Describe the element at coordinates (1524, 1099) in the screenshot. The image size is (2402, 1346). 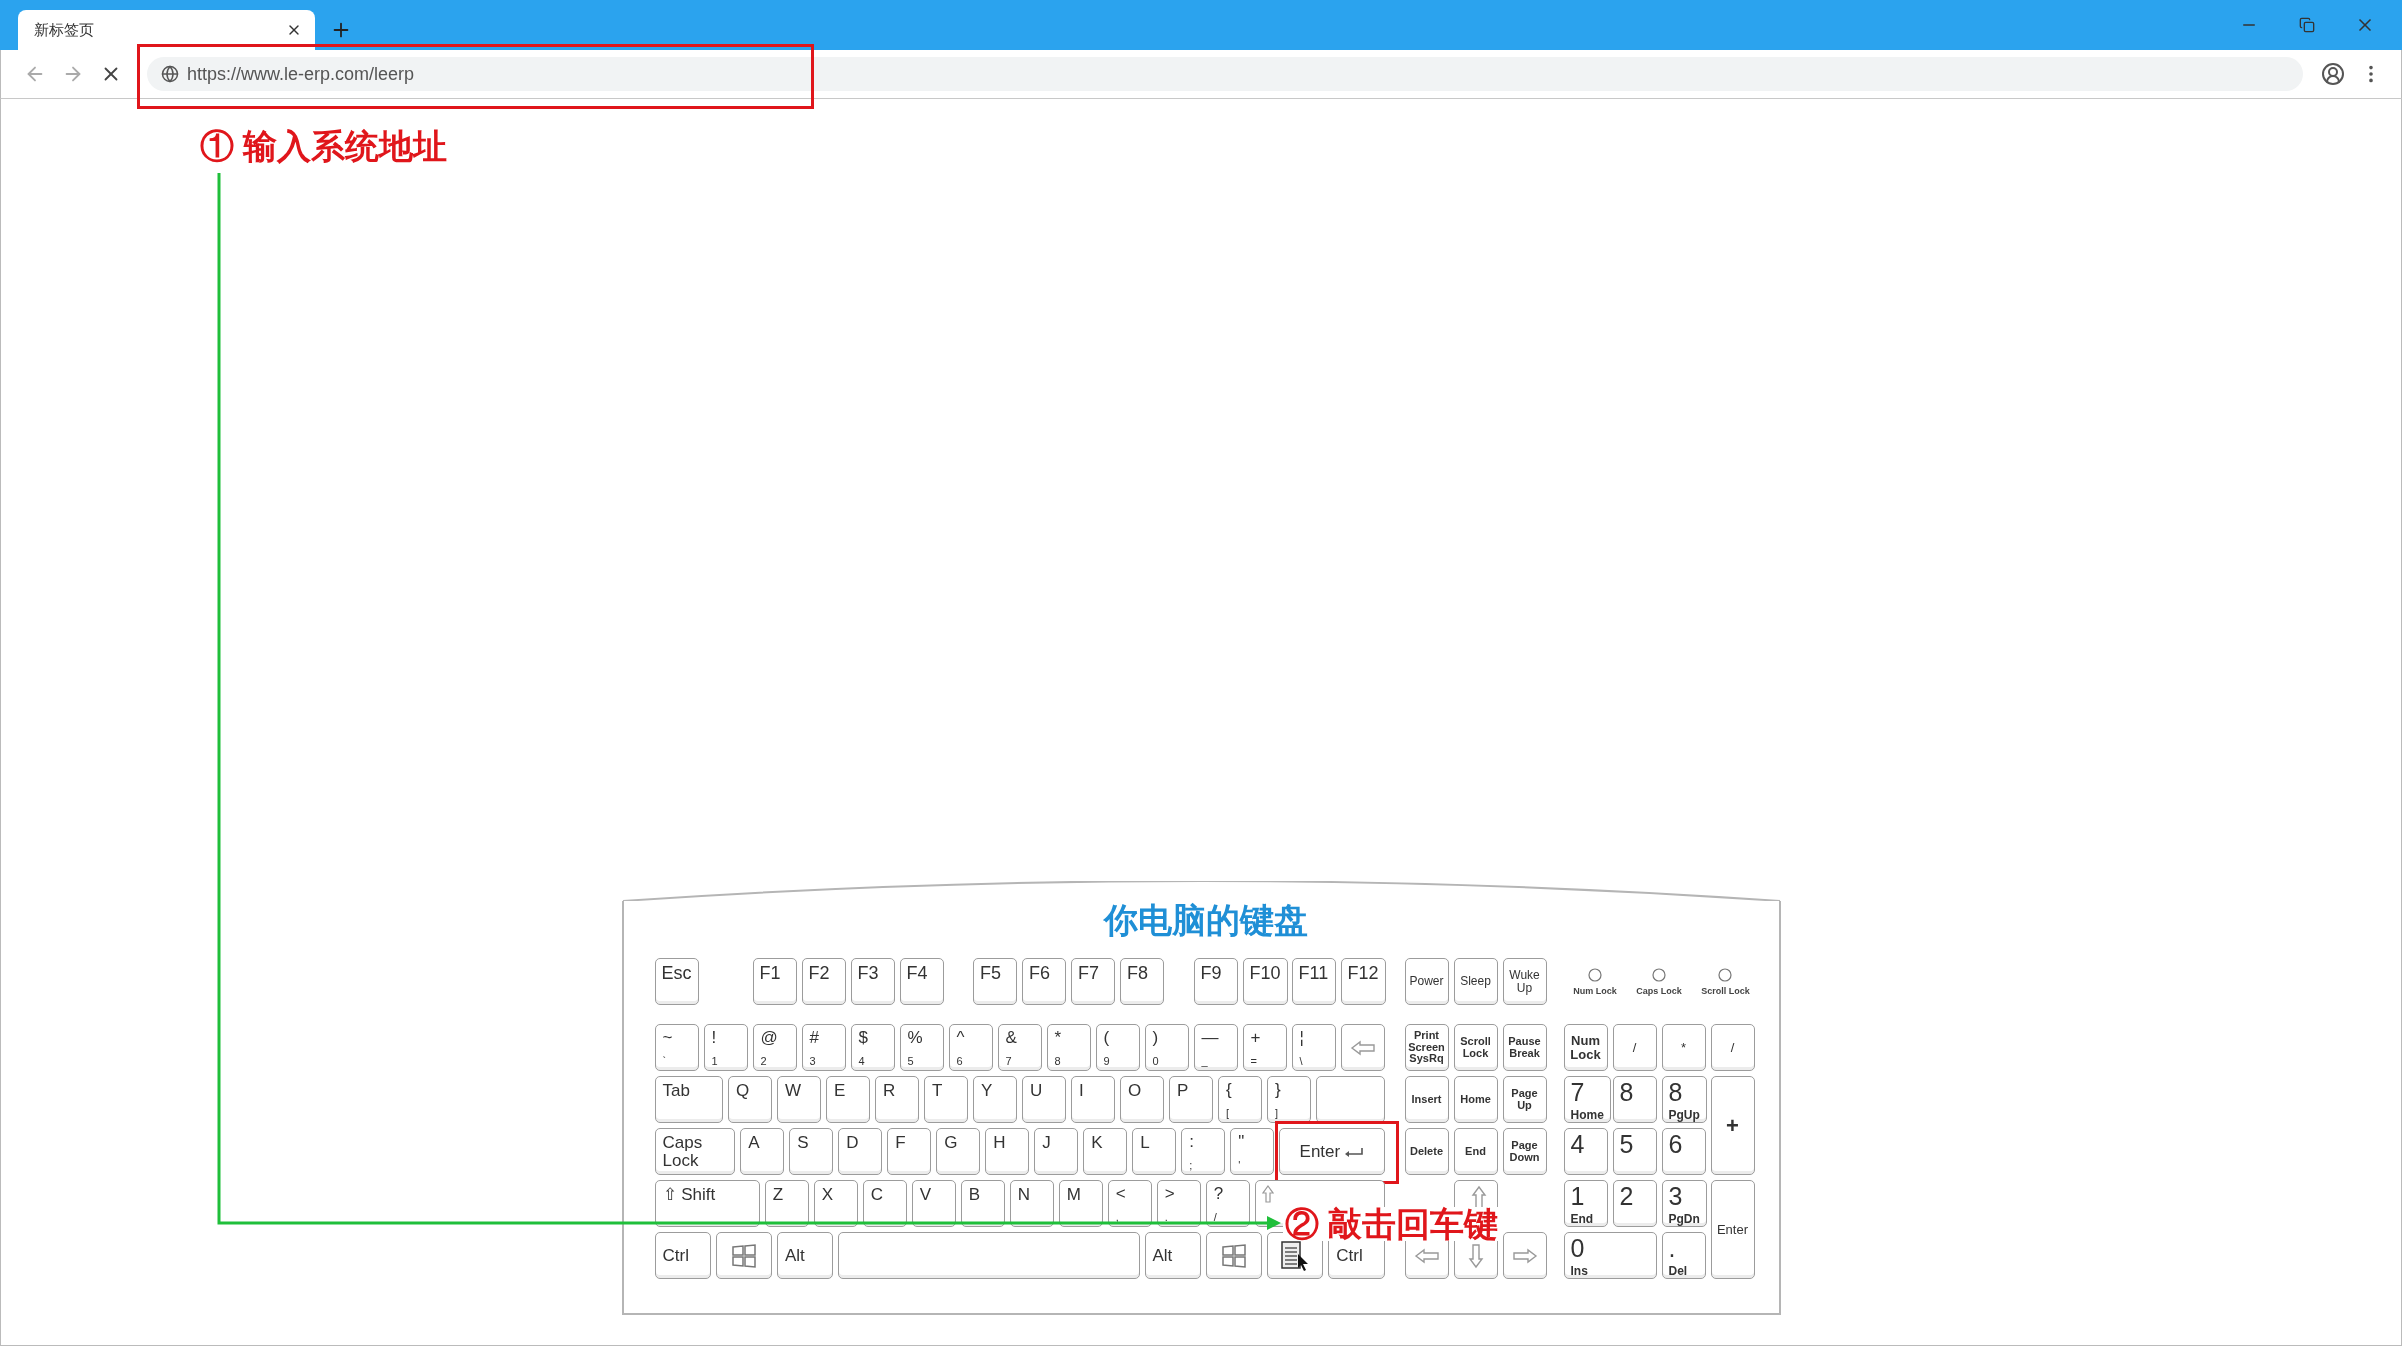
I see `keyboard-key: Page Up` at that location.